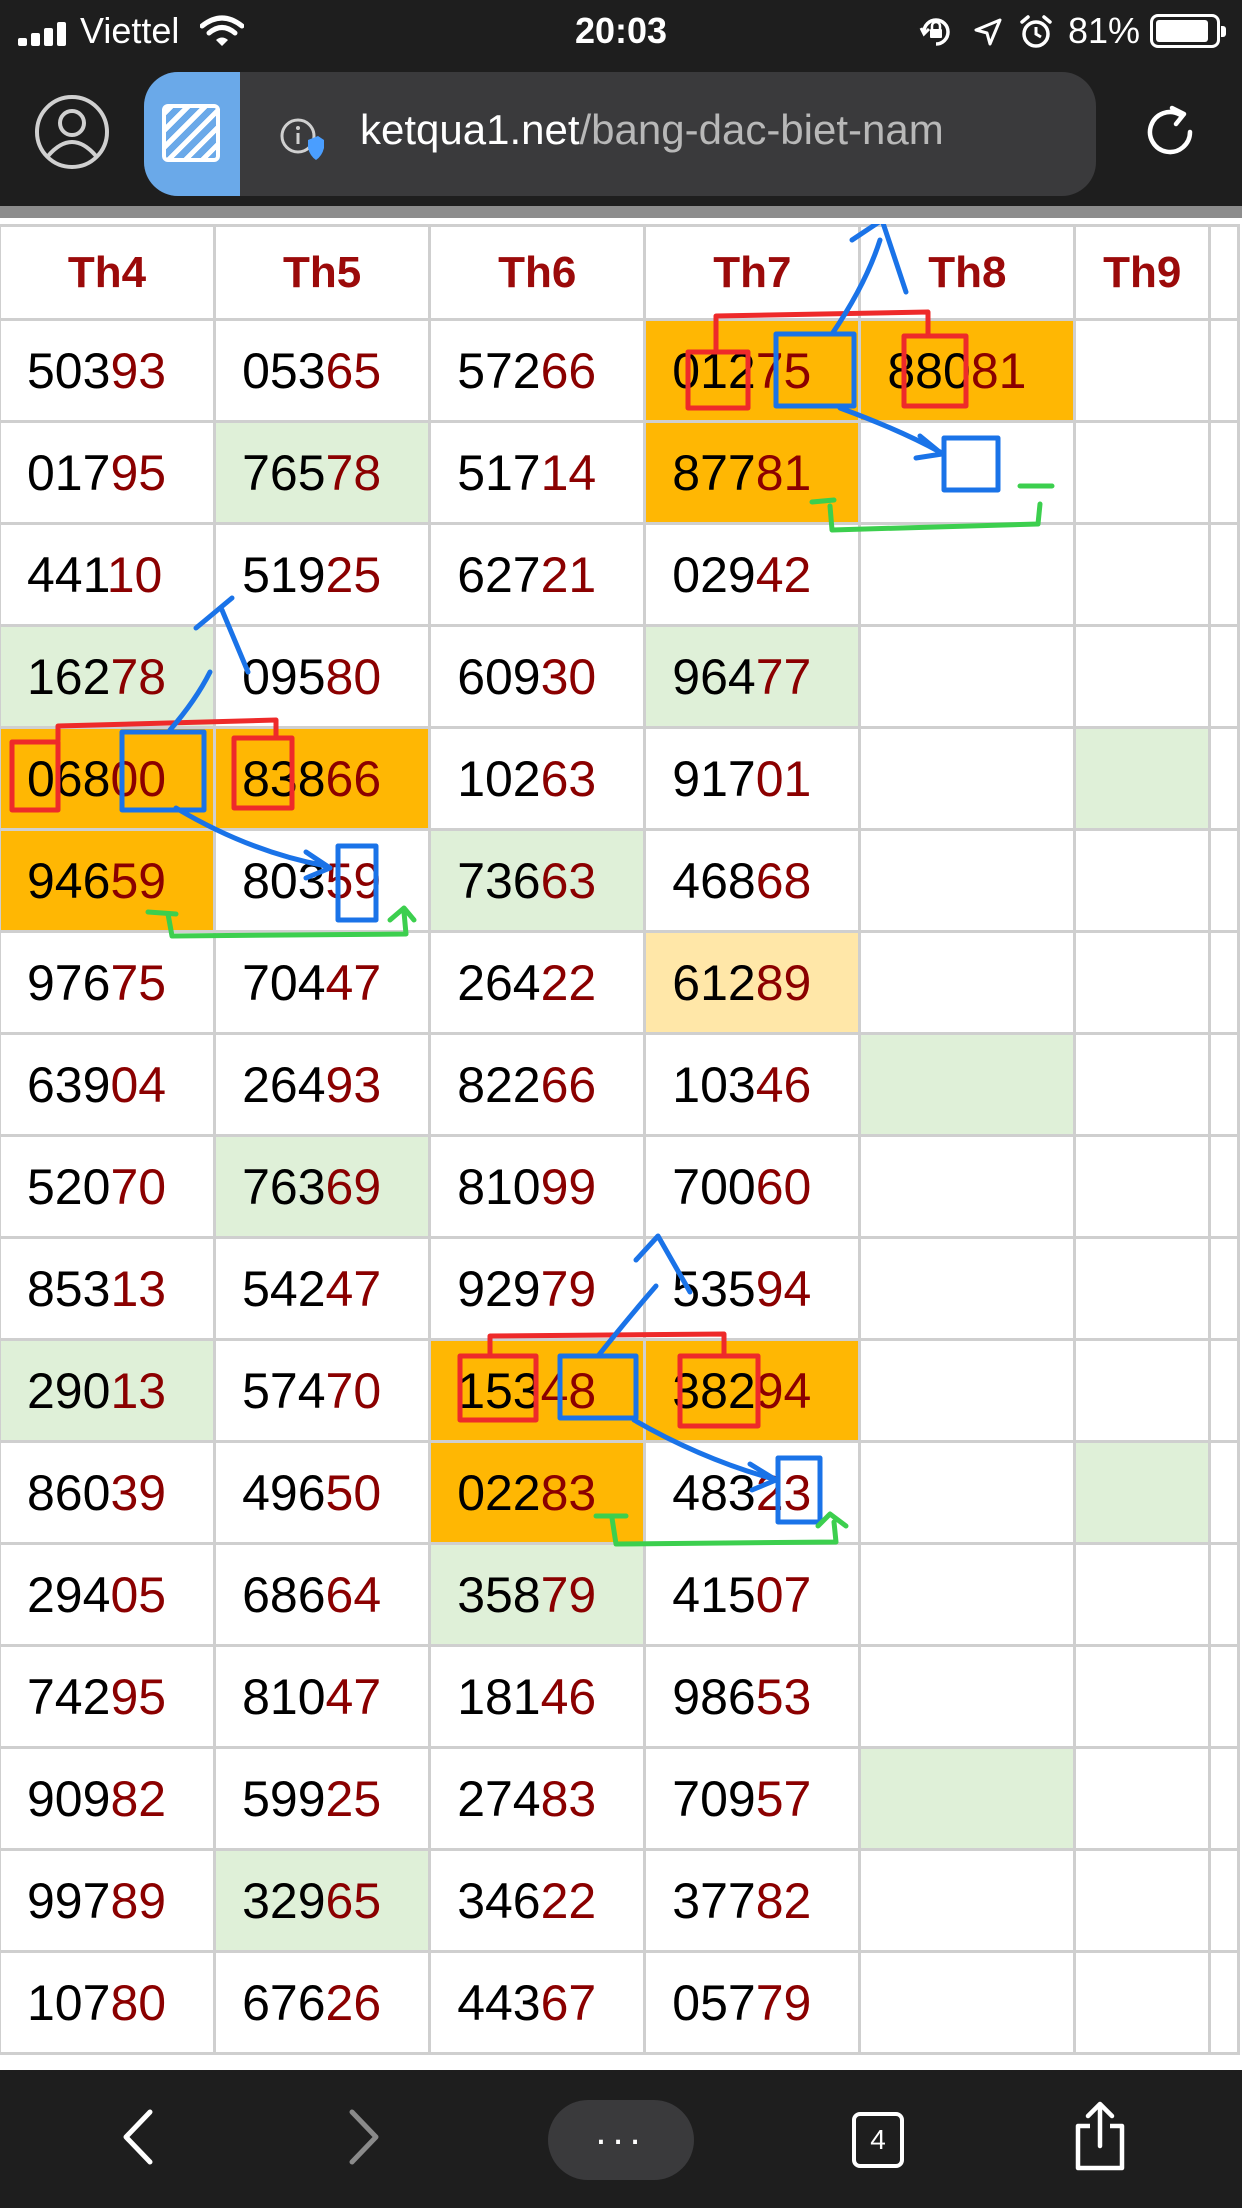 This screenshot has height=2208, width=1242. I want to click on result-cell: 70447, so click(322, 982).